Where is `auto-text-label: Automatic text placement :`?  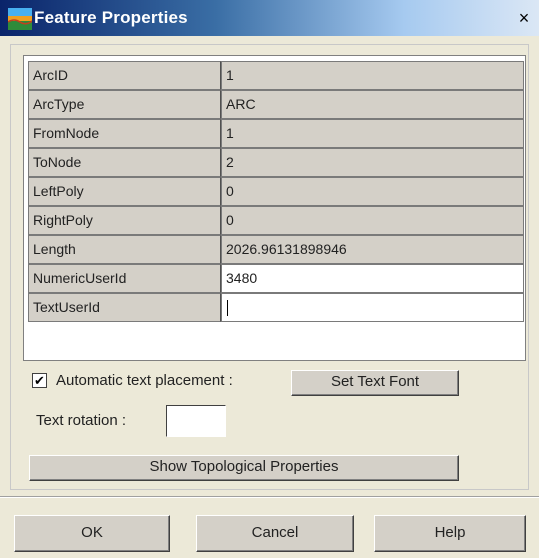
auto-text-label: Automatic text placement : is located at coordinates (144, 380).